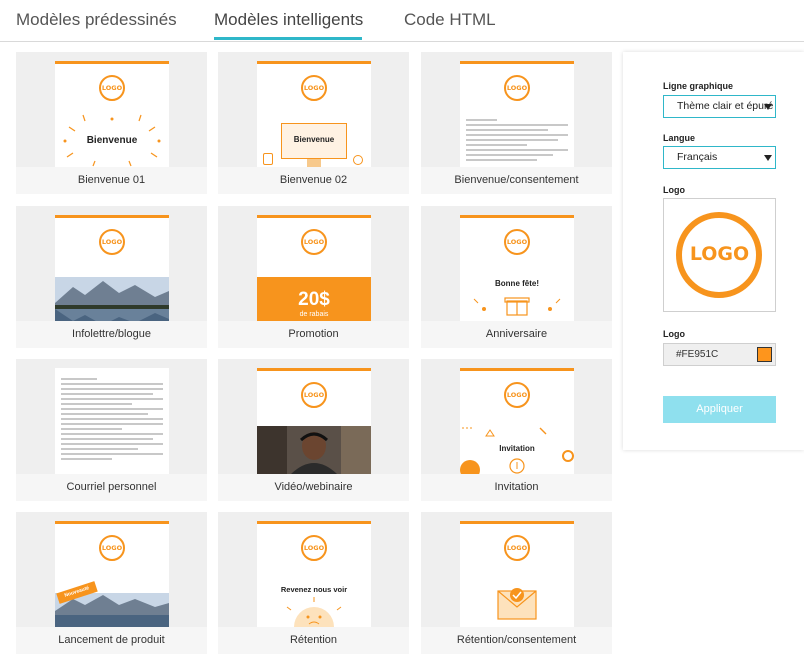 Image resolution: width=804 pixels, height=672 pixels. I want to click on thumb-headline: Invitation, so click(517, 448).